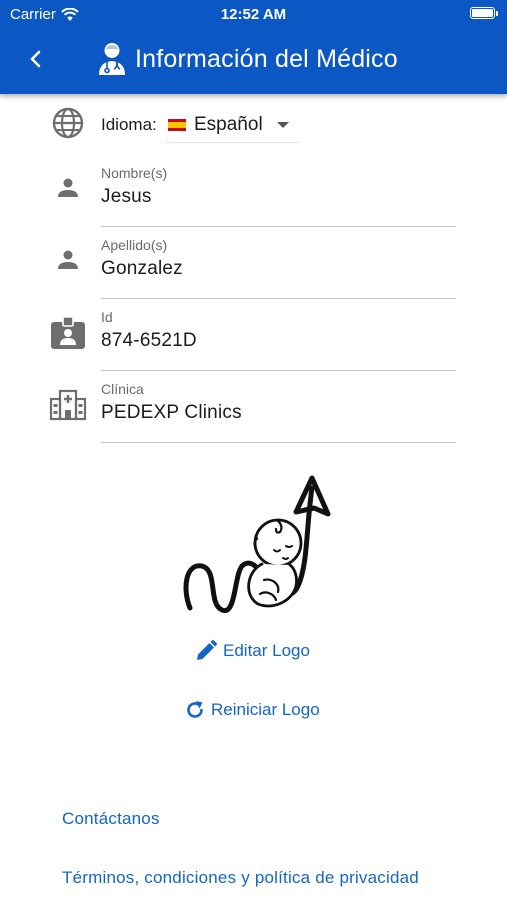 This screenshot has height=900, width=507. I want to click on first-name-value: Jesus, so click(126, 196).